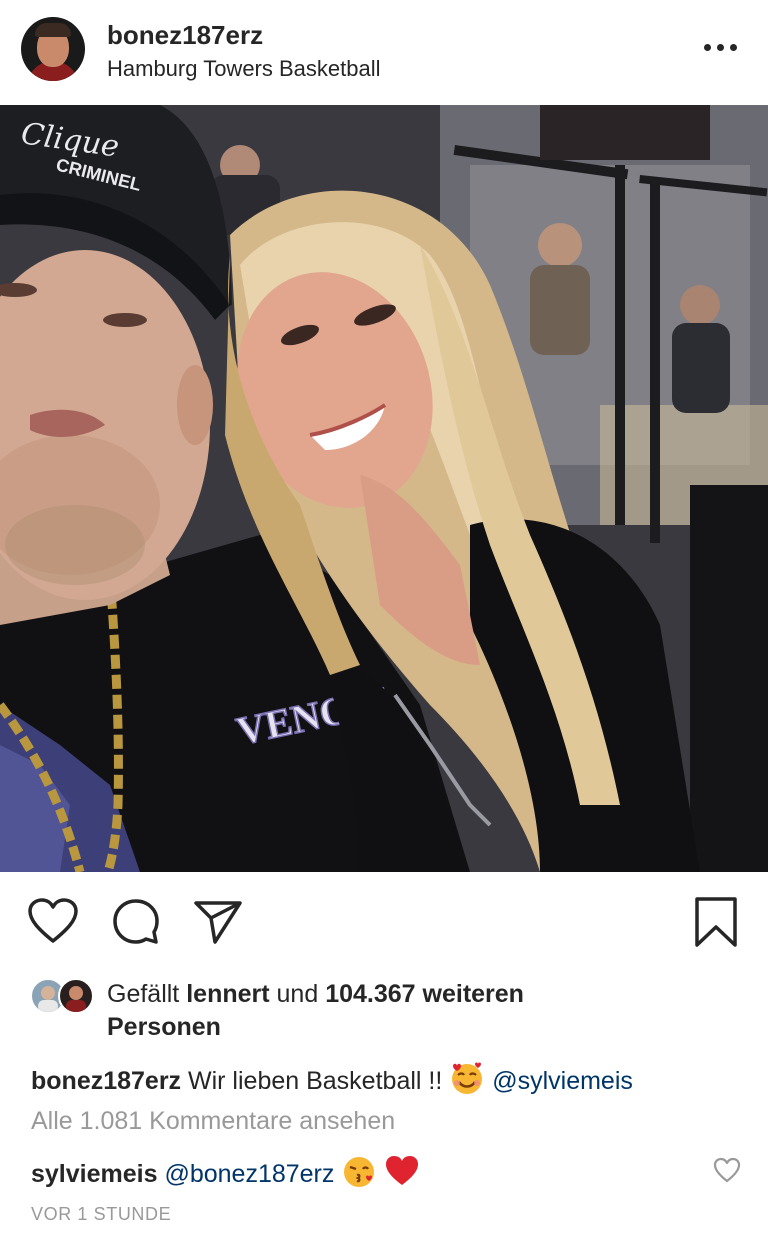  Describe the element at coordinates (213, 1121) in the screenshot. I see `view-all-comments-link: Alle 1.081 Kommentare ansehen` at that location.